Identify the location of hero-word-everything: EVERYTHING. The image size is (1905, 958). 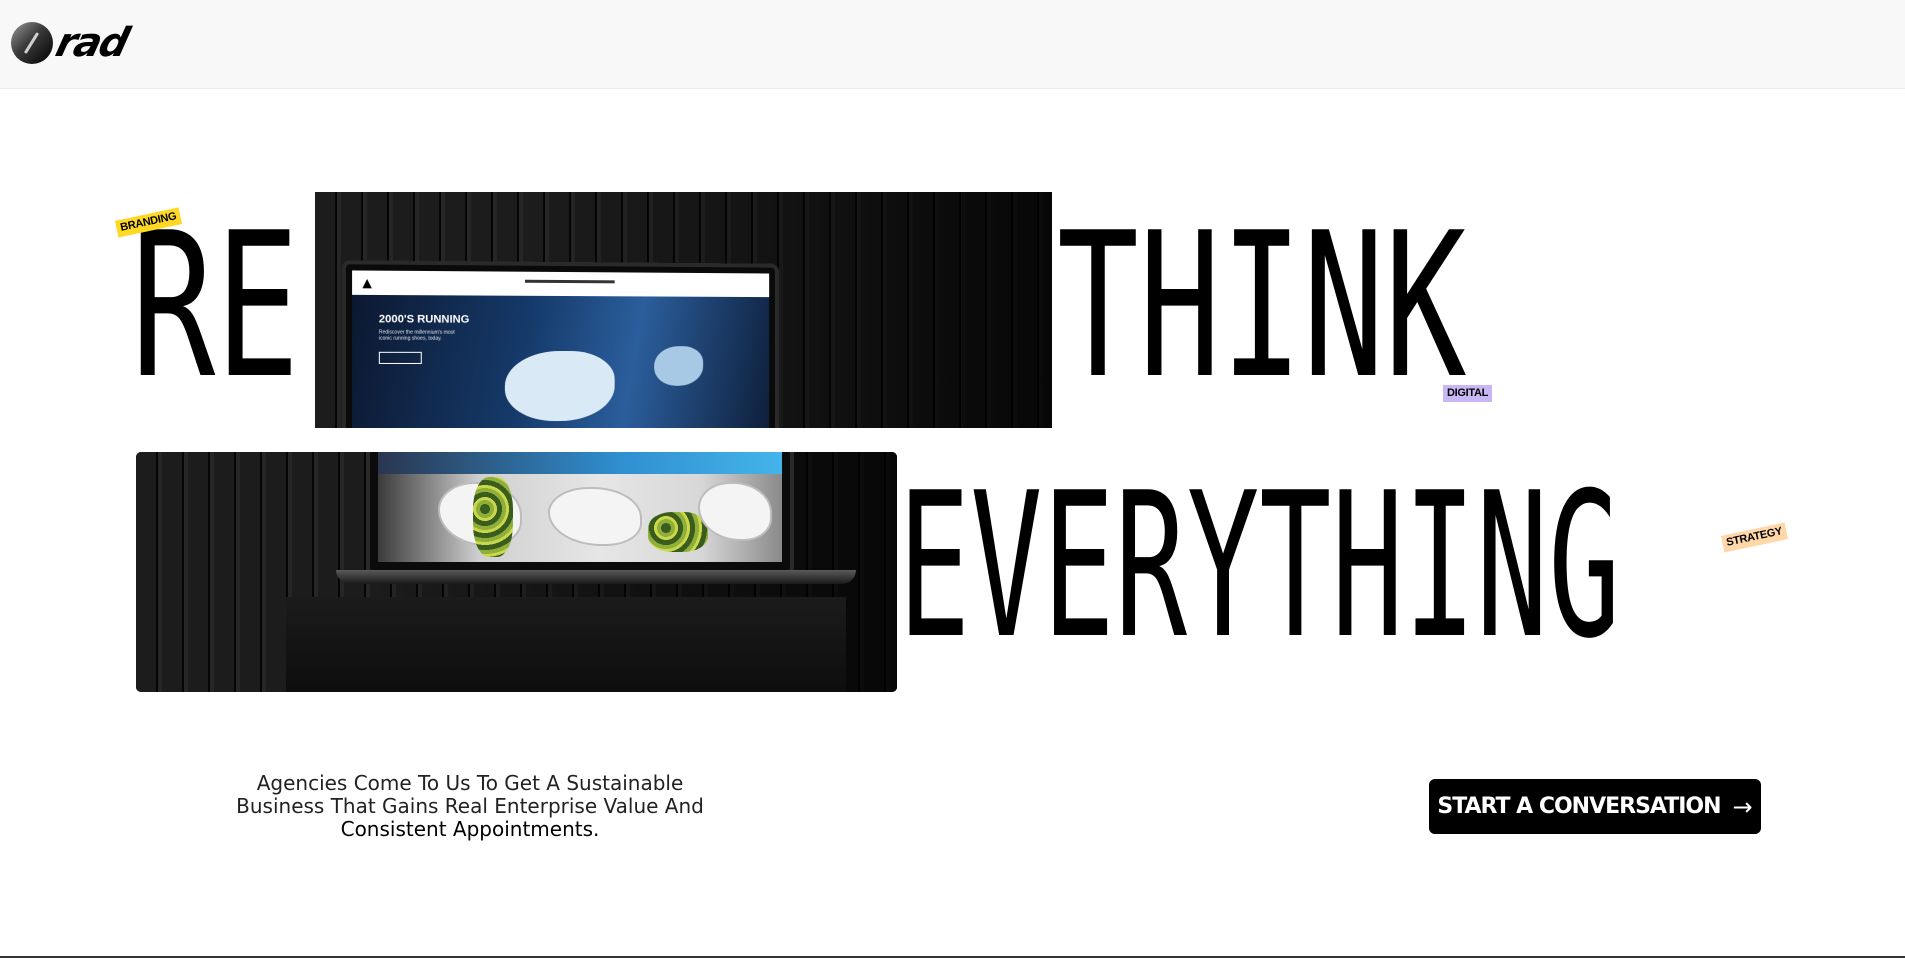
(1259, 566).